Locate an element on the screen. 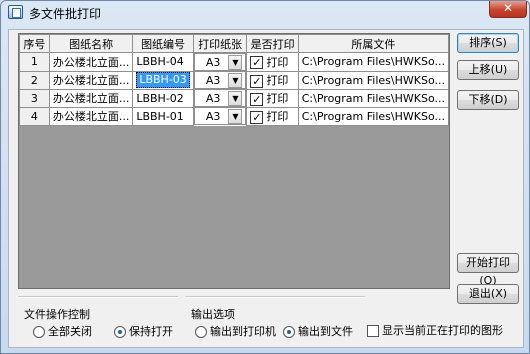  drawing-code-cell: LBBH-01 is located at coordinates (163, 116).